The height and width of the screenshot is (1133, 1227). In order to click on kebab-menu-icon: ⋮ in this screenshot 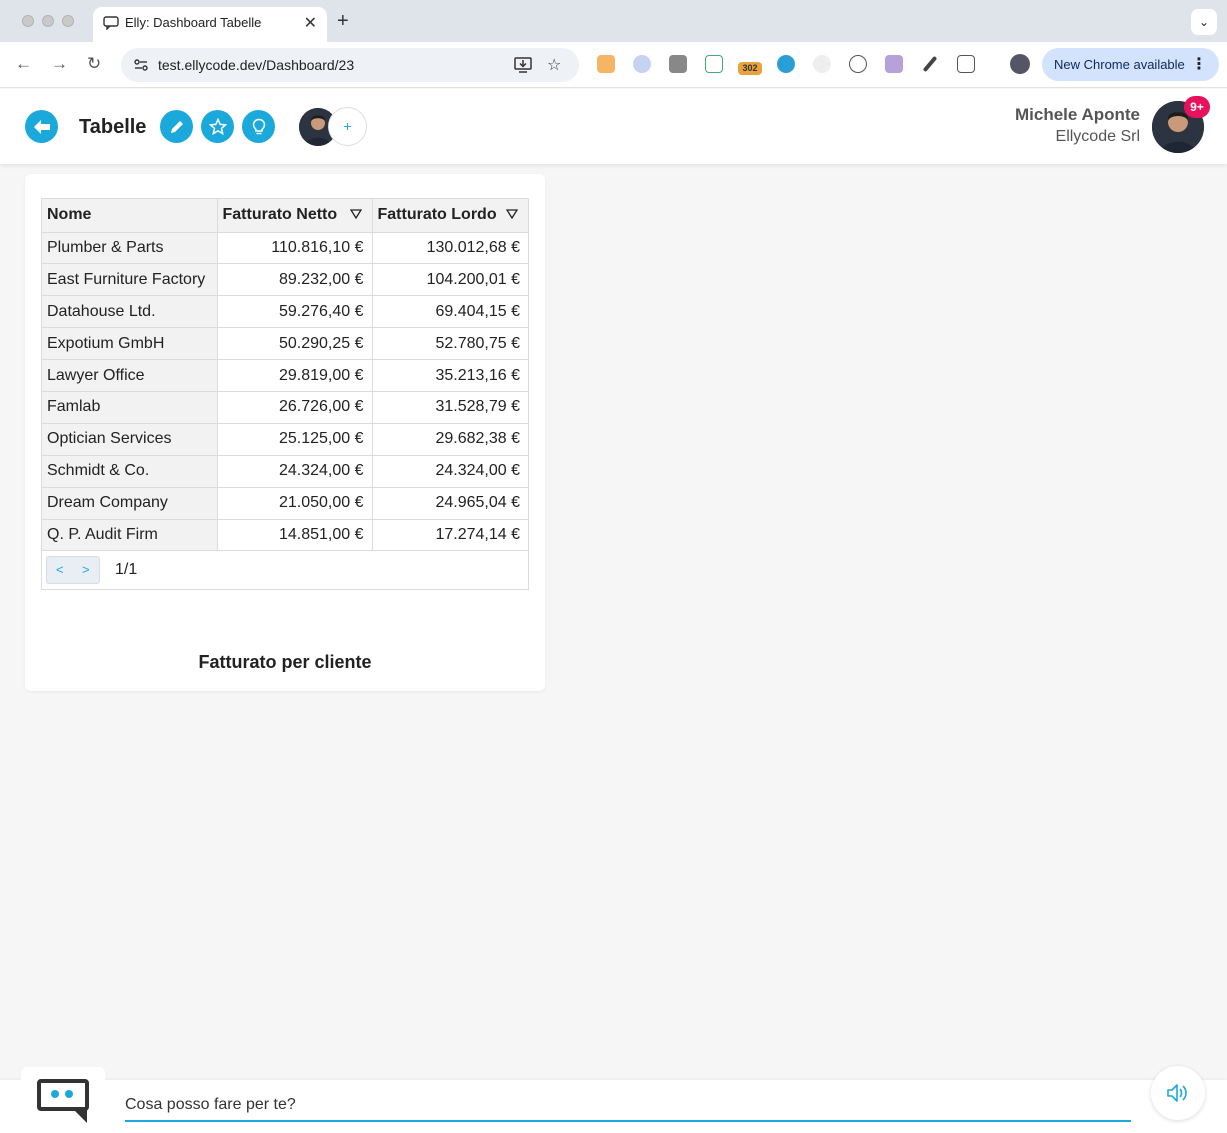, I will do `click(1199, 64)`.